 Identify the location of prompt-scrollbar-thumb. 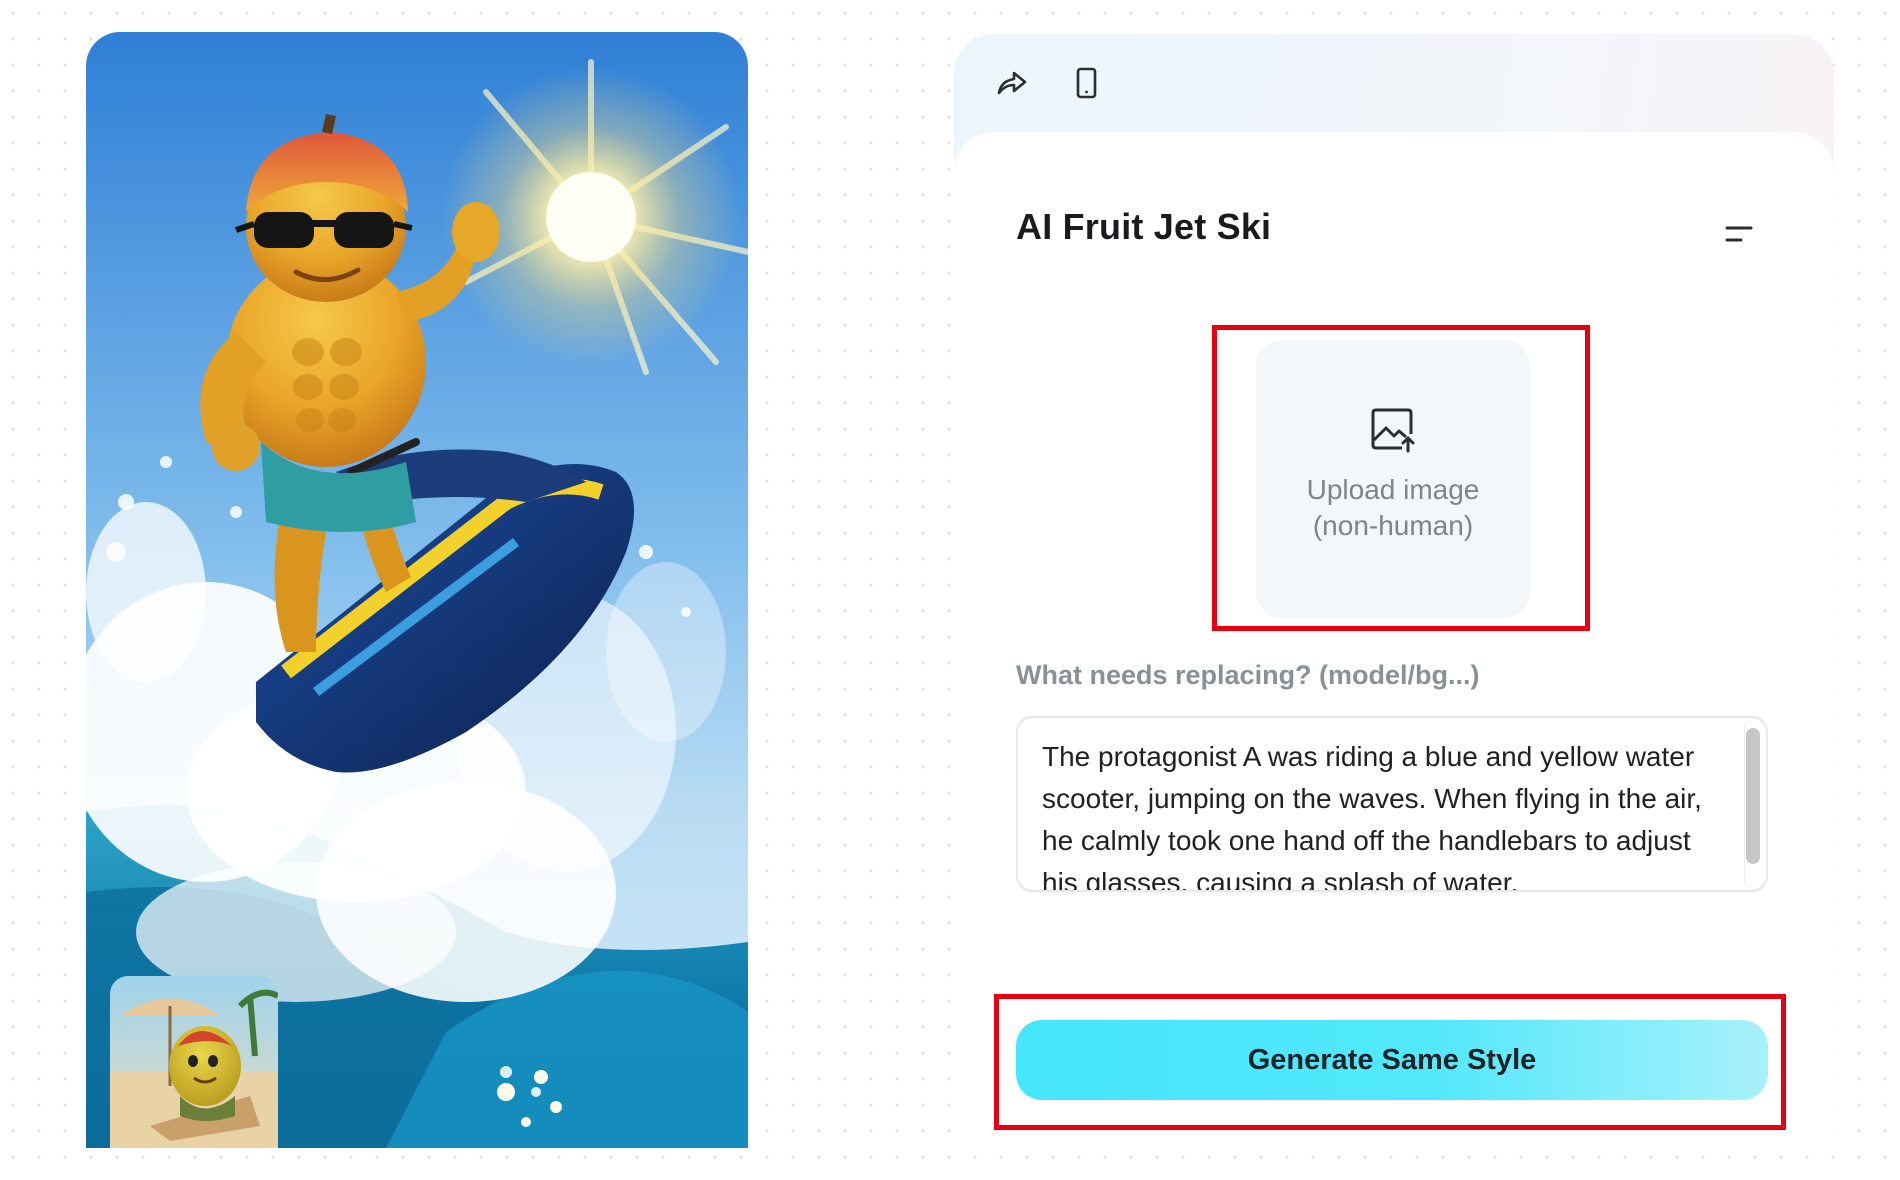
(1753, 796).